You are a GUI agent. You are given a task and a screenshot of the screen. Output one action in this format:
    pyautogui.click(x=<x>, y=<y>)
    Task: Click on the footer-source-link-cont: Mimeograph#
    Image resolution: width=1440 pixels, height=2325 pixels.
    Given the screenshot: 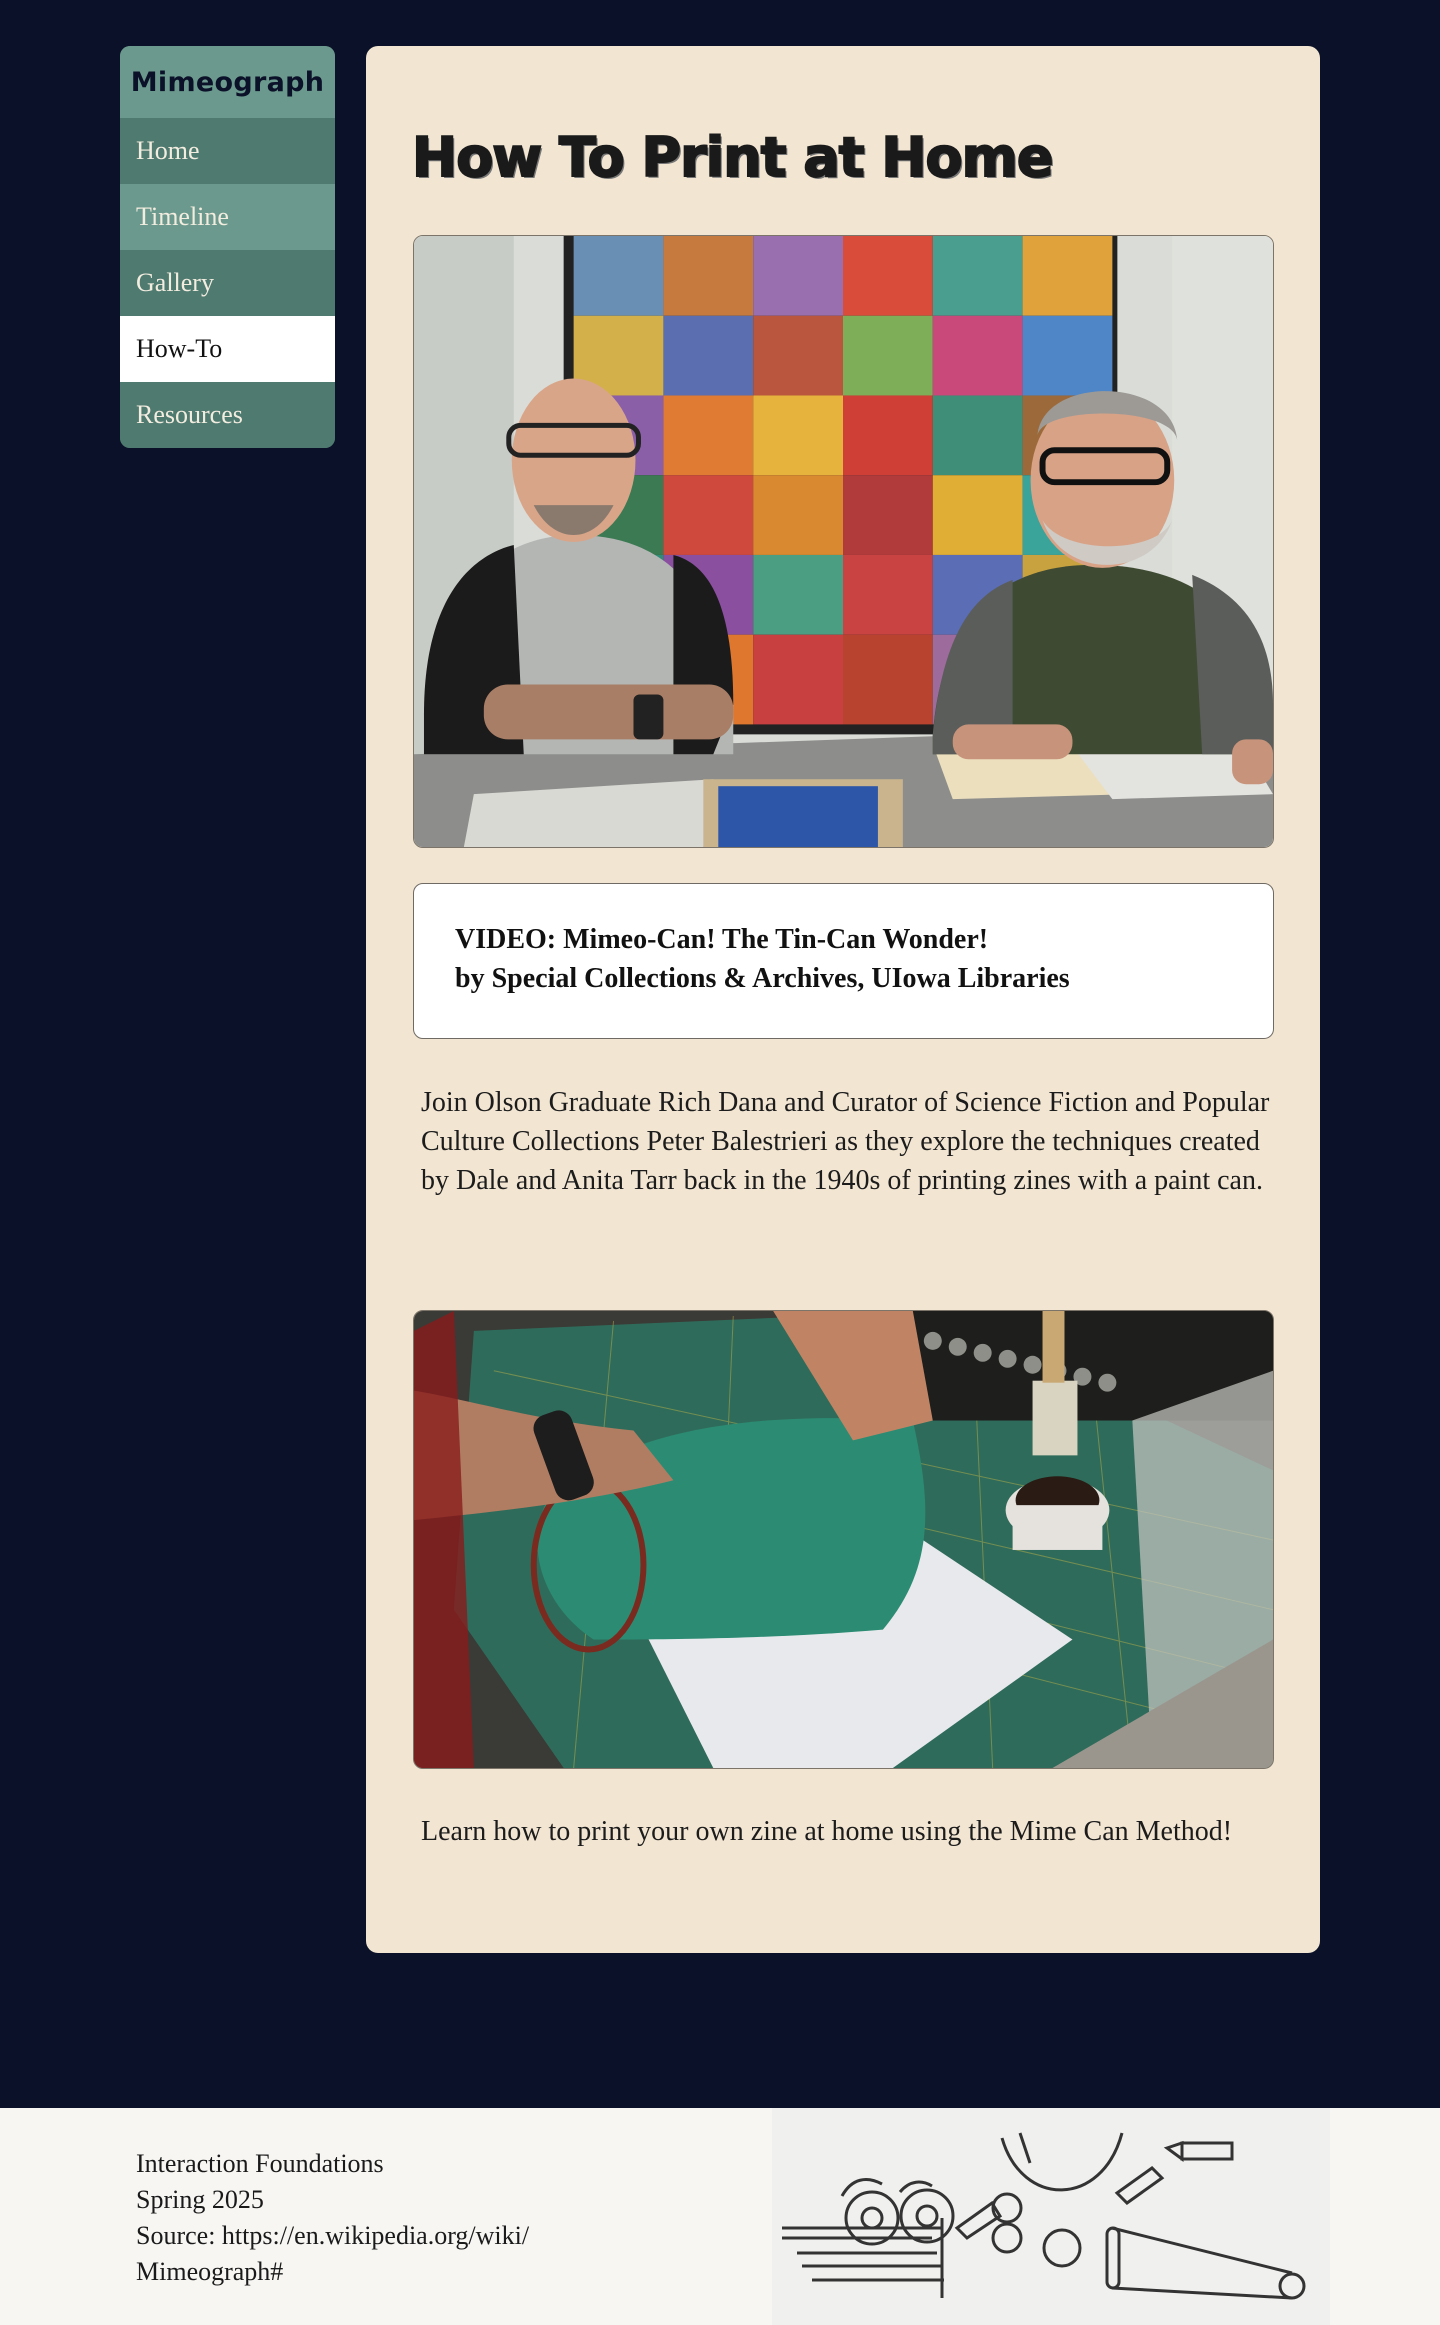 What is the action you would take?
    pyautogui.click(x=332, y=2272)
    